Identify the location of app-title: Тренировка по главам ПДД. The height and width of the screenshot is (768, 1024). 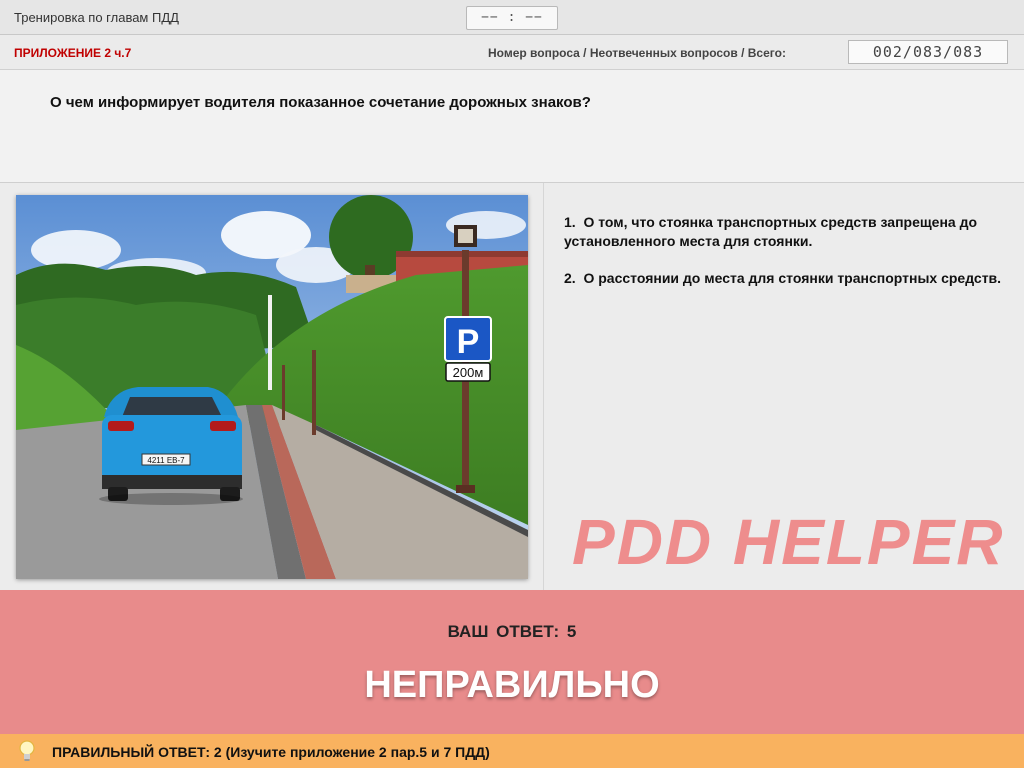
(96, 17).